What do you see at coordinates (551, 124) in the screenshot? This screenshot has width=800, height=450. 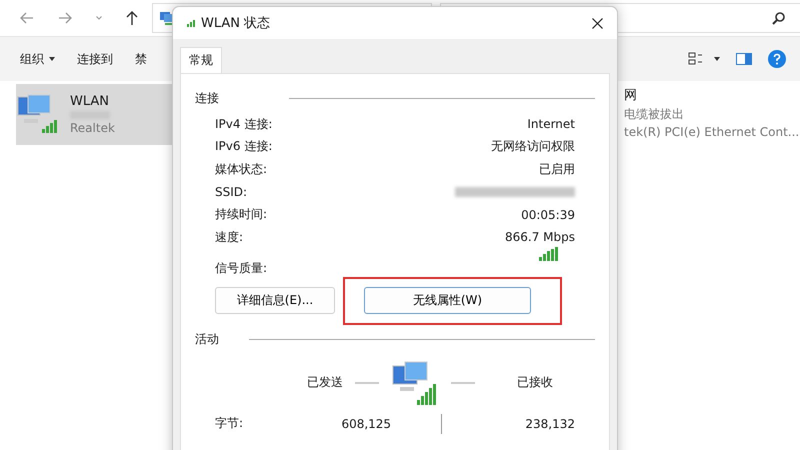 I see `field-value: Internet` at bounding box center [551, 124].